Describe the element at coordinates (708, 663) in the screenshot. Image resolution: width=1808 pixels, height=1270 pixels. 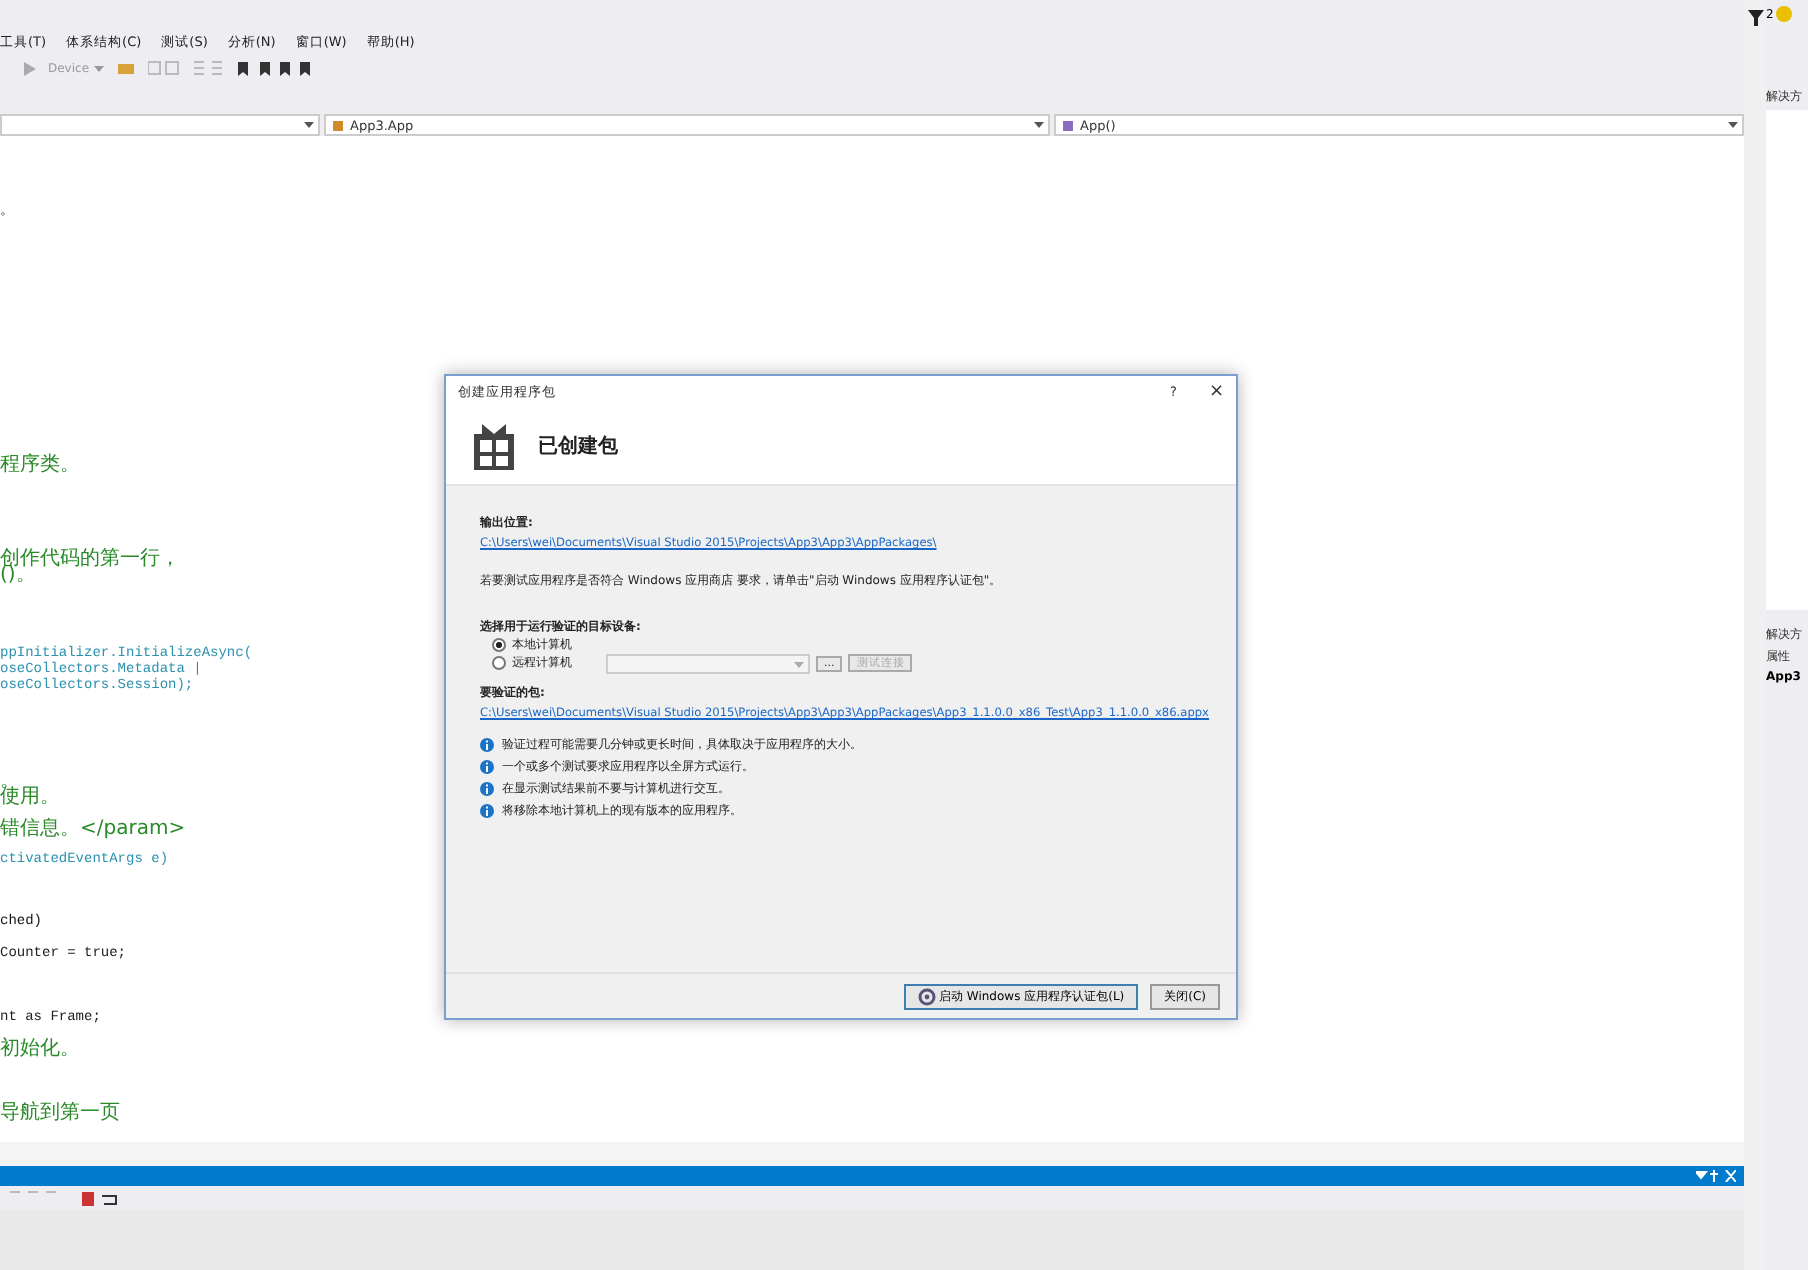
I see `remote-dropdown` at that location.